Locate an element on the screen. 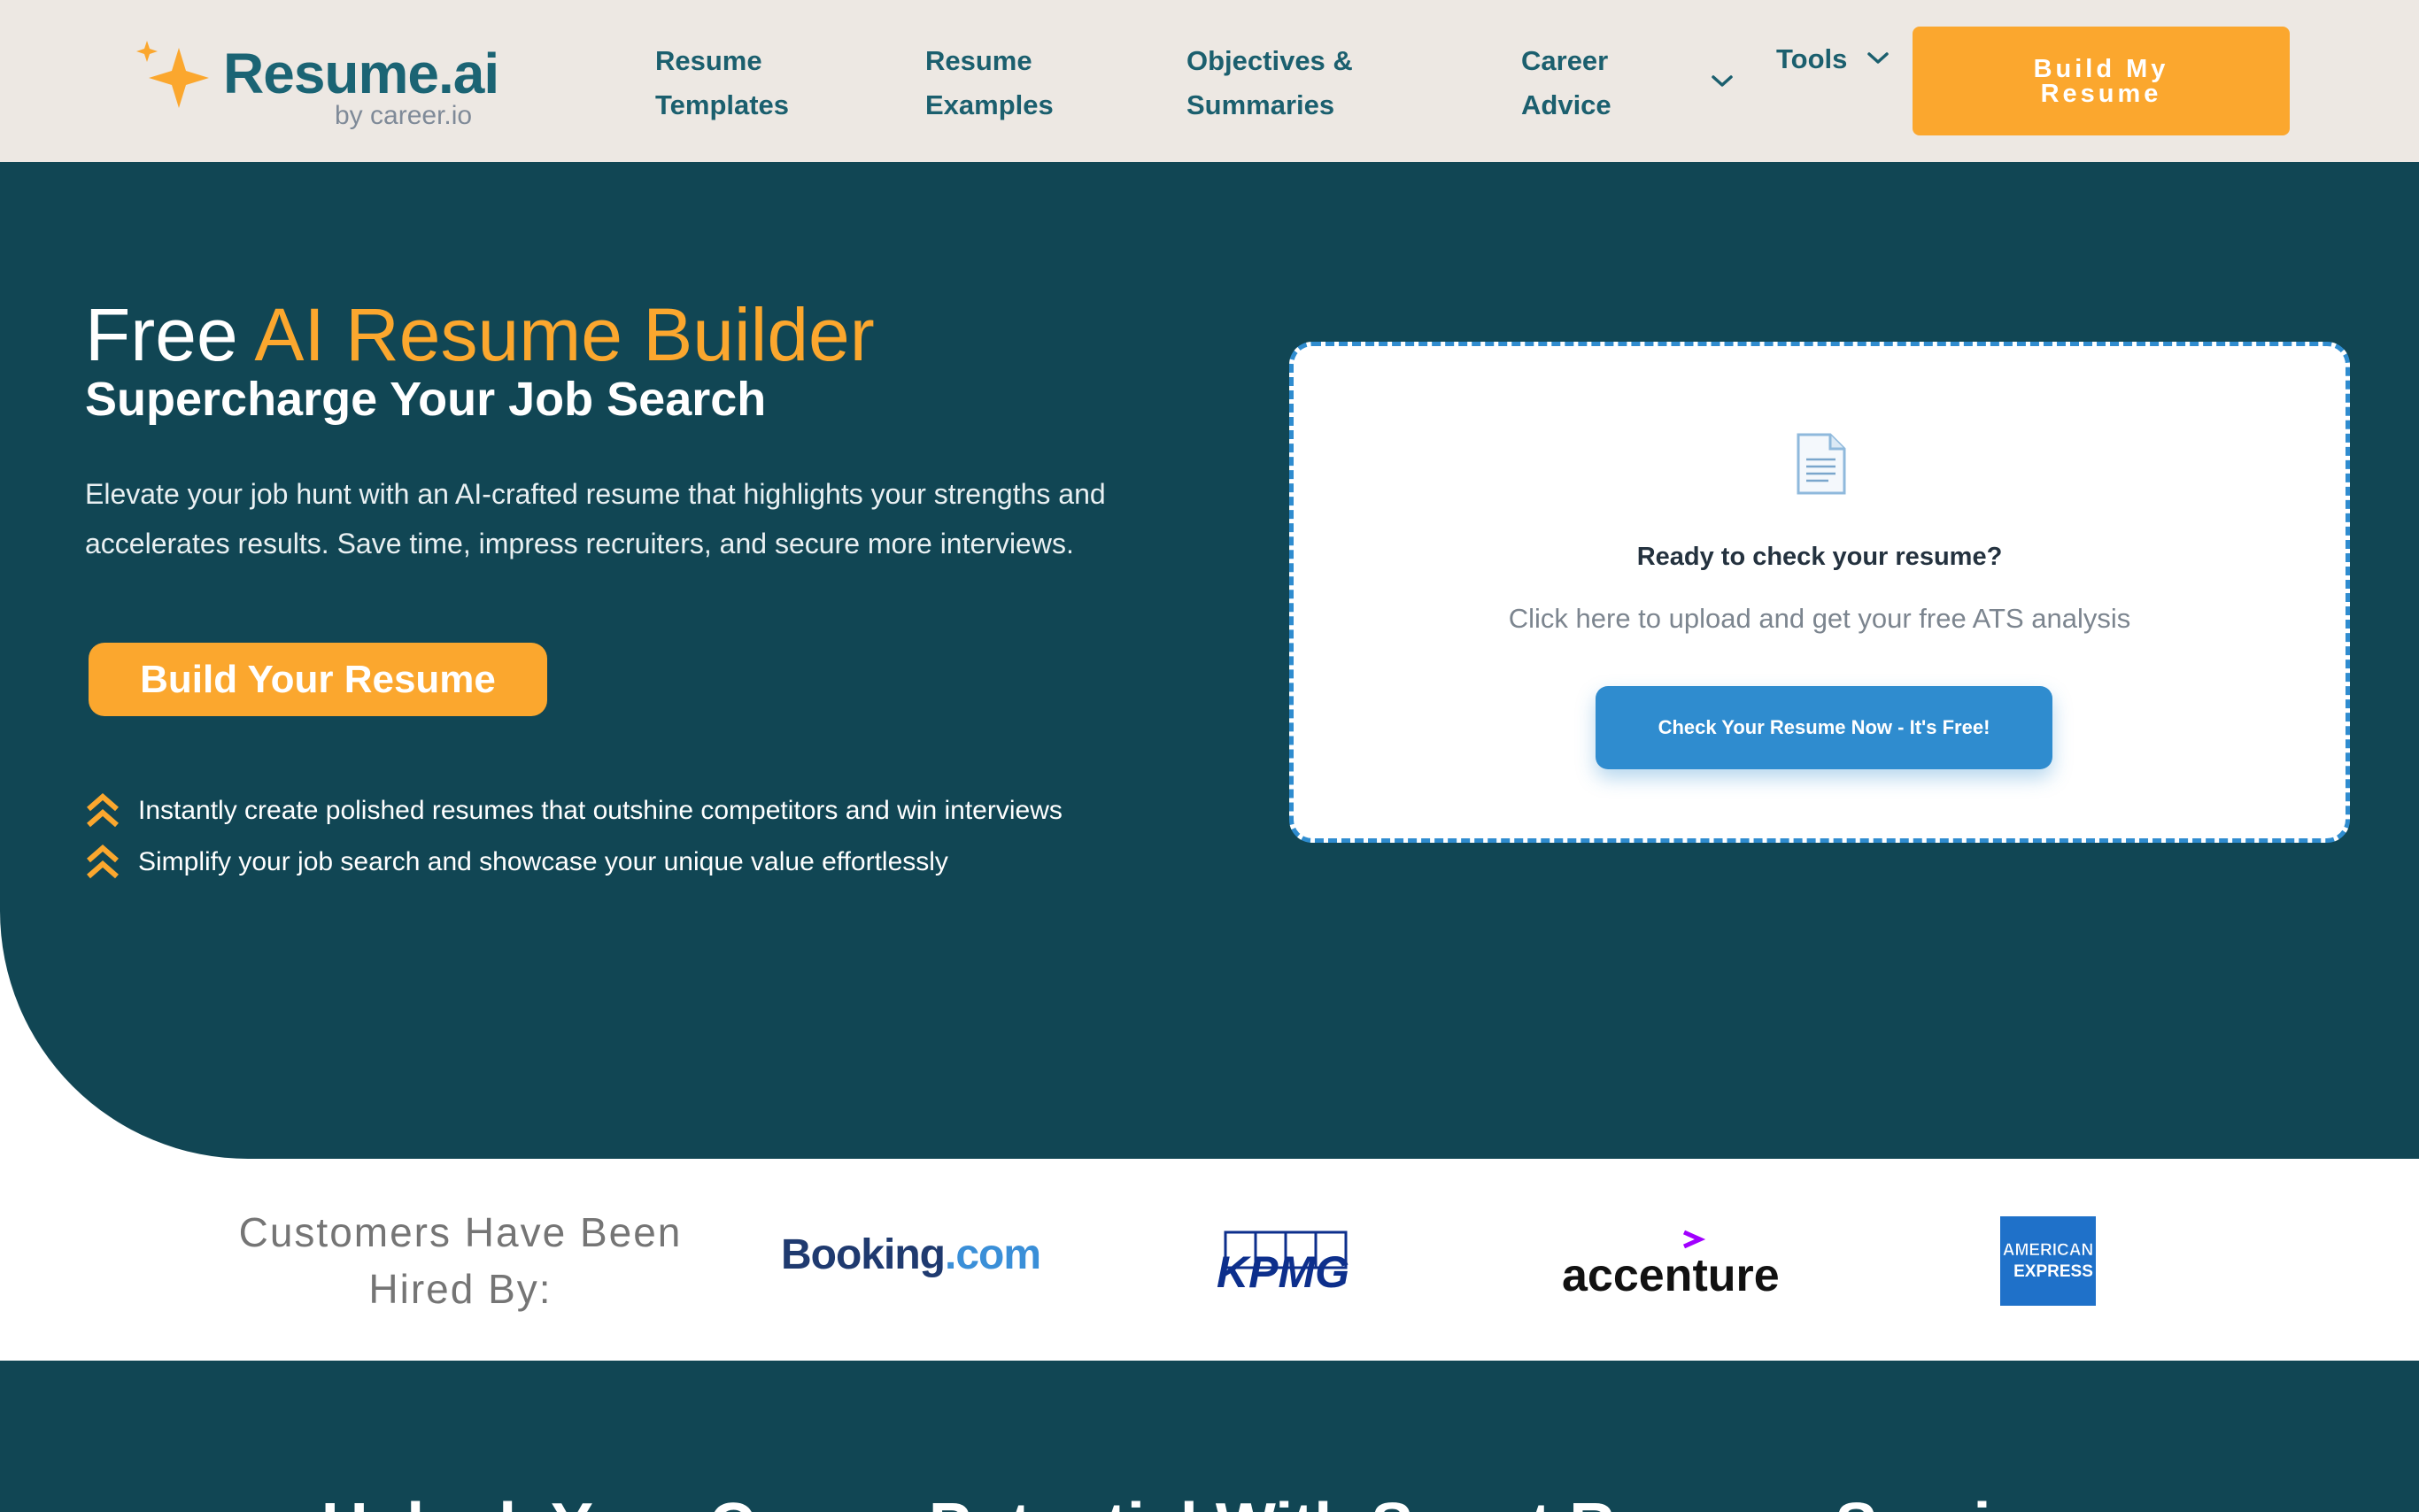 Image resolution: width=2419 pixels, height=1512 pixels. logo-byline: by career.io is located at coordinates (404, 115).